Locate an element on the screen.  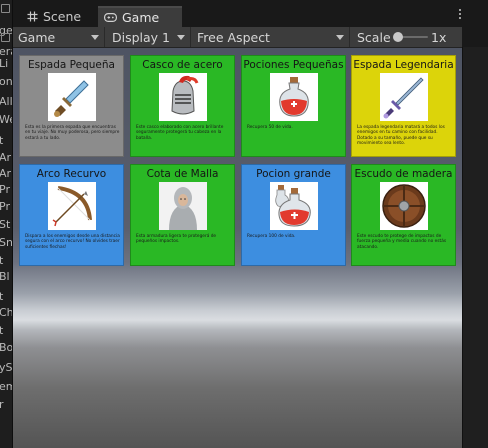
hierarchy-item-fragment: All is located at coordinates (6, 101).